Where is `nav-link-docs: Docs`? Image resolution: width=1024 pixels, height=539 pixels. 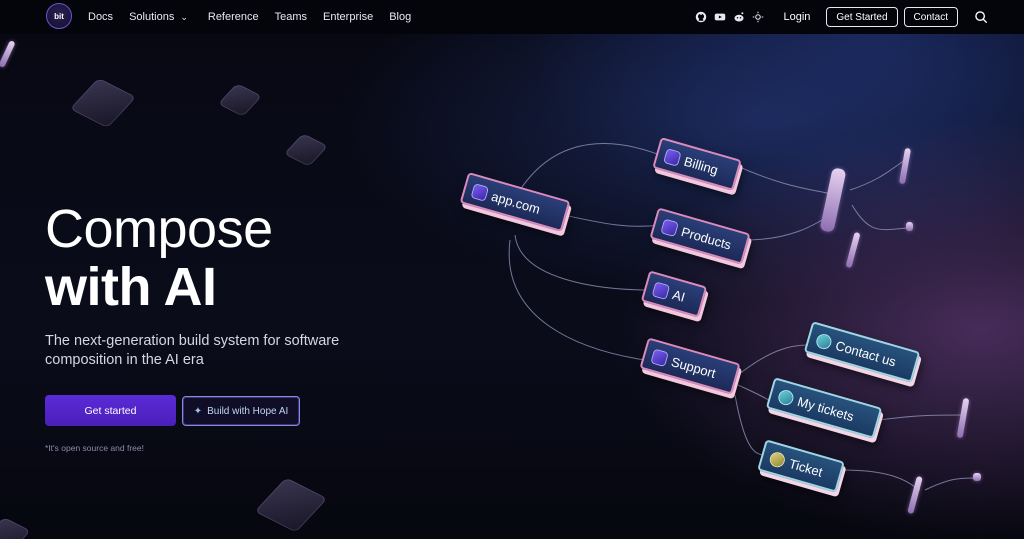 nav-link-docs: Docs is located at coordinates (100, 17).